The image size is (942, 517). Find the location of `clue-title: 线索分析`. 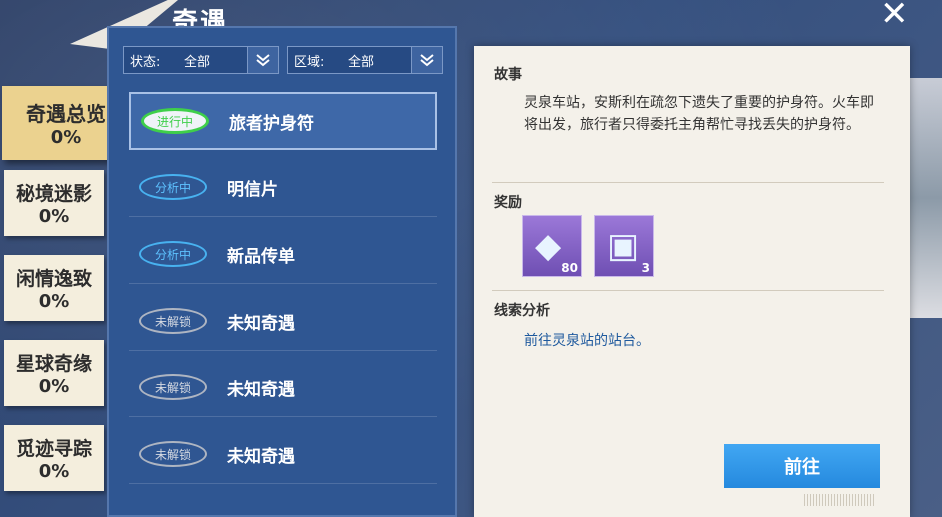

clue-title: 线索分析 is located at coordinates (522, 311).